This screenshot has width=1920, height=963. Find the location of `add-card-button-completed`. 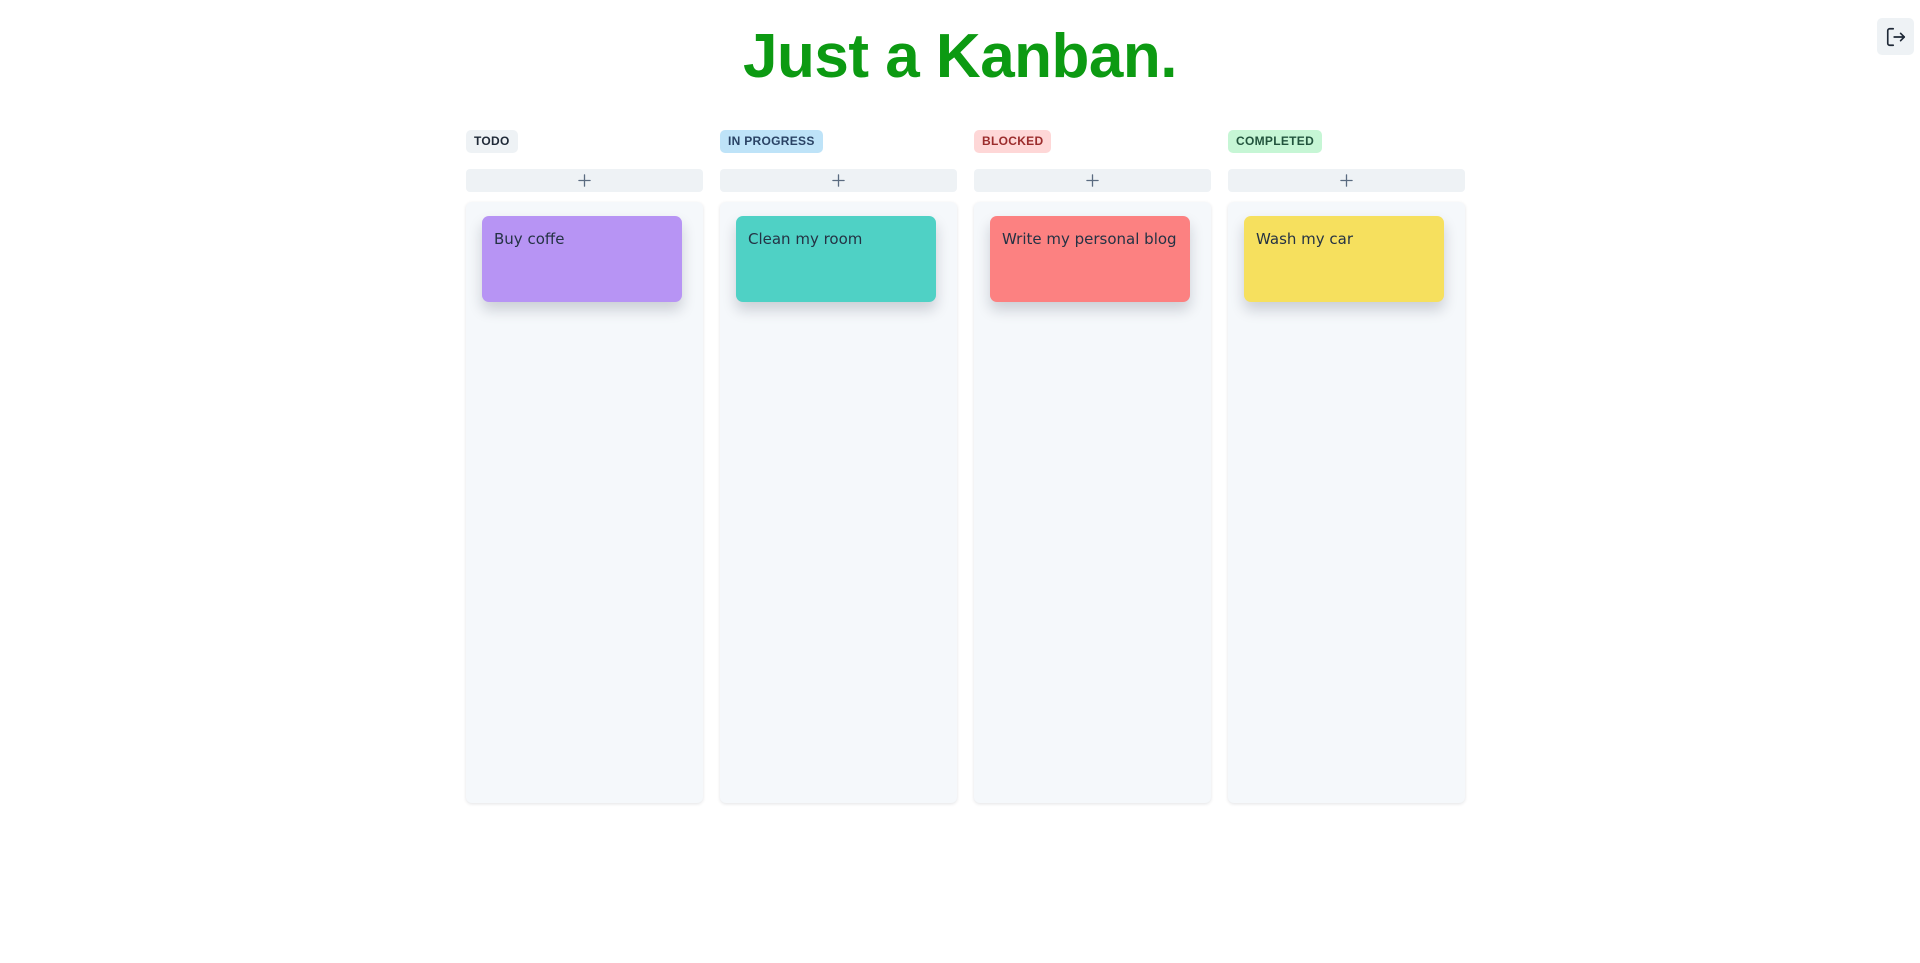

add-card-button-completed is located at coordinates (1346, 180).